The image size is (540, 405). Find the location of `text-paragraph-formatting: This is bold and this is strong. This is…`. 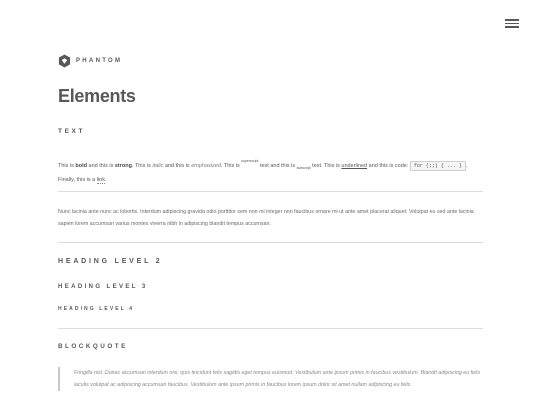

text-paragraph-formatting: This is bold and this is strong. This is… is located at coordinates (263, 171).